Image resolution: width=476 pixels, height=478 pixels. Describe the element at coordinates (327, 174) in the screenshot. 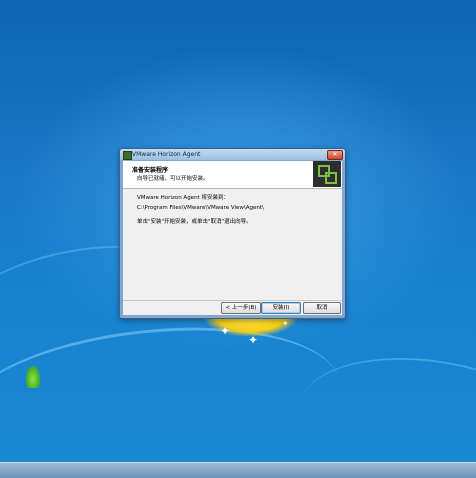

I see `vmware-logo-icon` at that location.